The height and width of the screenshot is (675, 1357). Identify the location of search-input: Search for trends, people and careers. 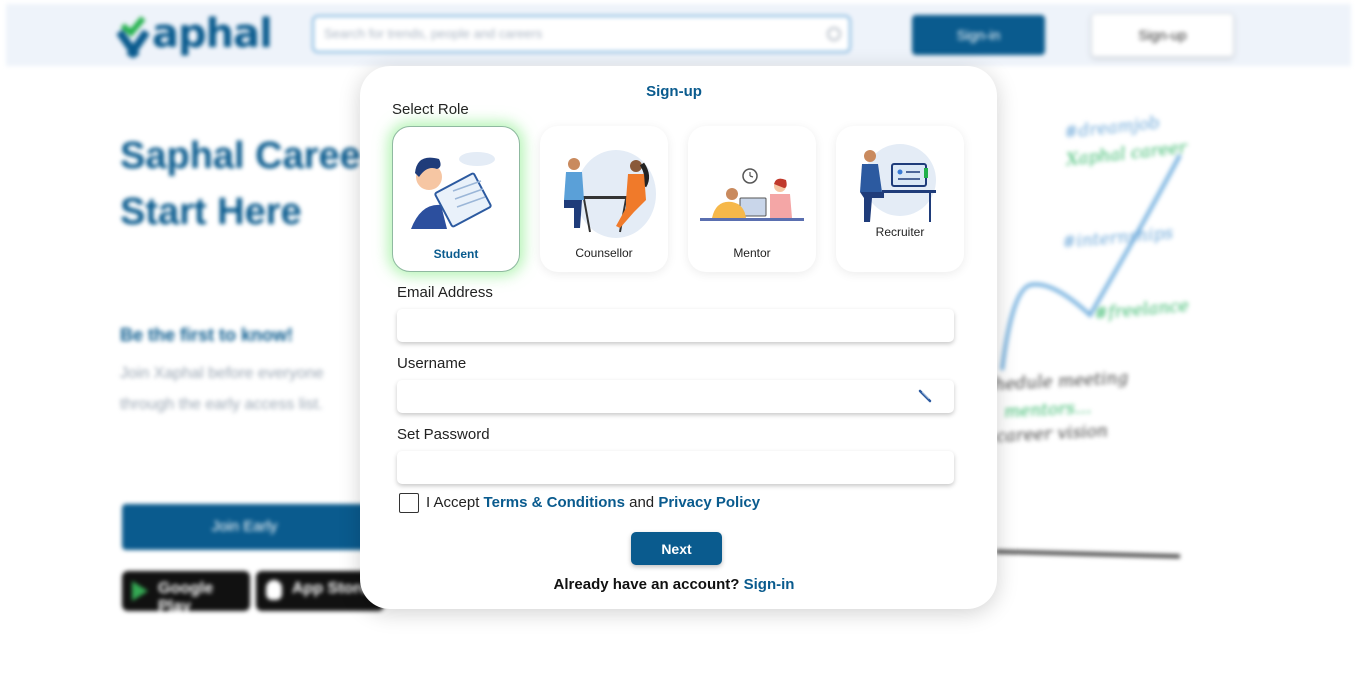
(581, 34).